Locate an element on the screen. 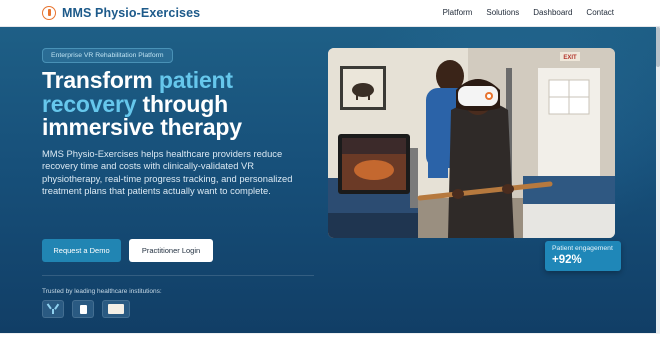  scrollbar-thumb is located at coordinates (658, 47).